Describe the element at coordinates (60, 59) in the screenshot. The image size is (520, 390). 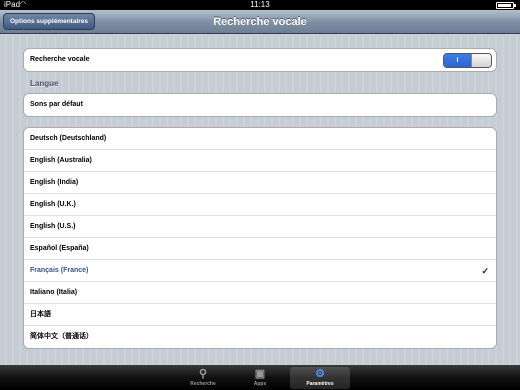
I see `voice-search-label: Recherche vocale` at that location.